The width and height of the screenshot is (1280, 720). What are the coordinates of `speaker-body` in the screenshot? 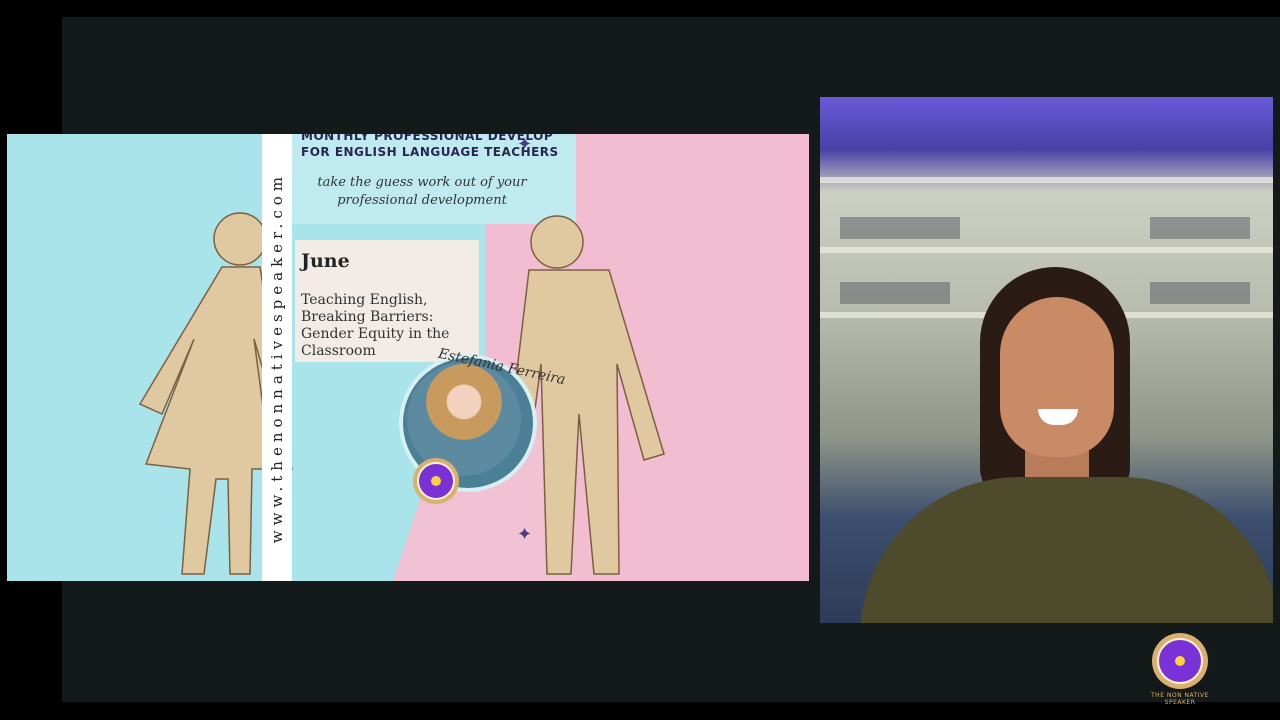 It's located at (1066, 550).